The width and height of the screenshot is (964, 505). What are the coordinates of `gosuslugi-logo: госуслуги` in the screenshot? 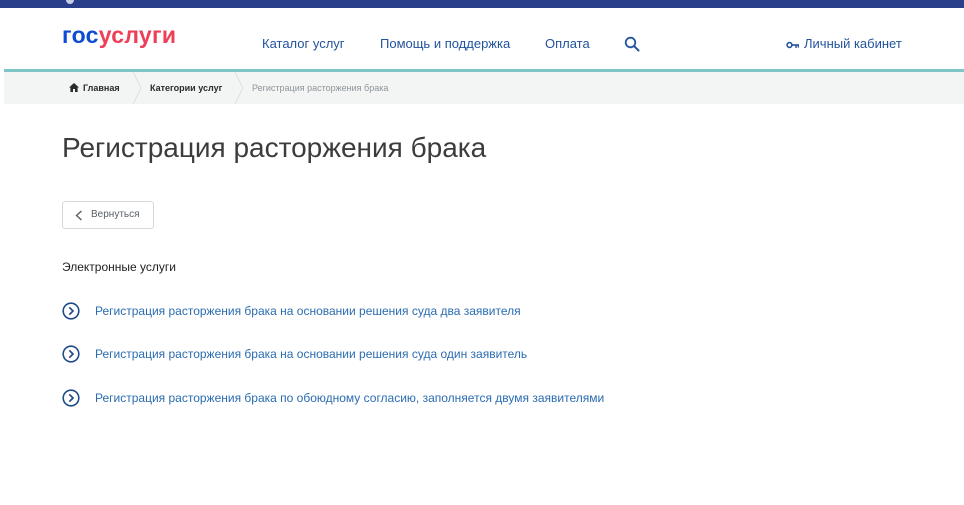 It's located at (119, 35).